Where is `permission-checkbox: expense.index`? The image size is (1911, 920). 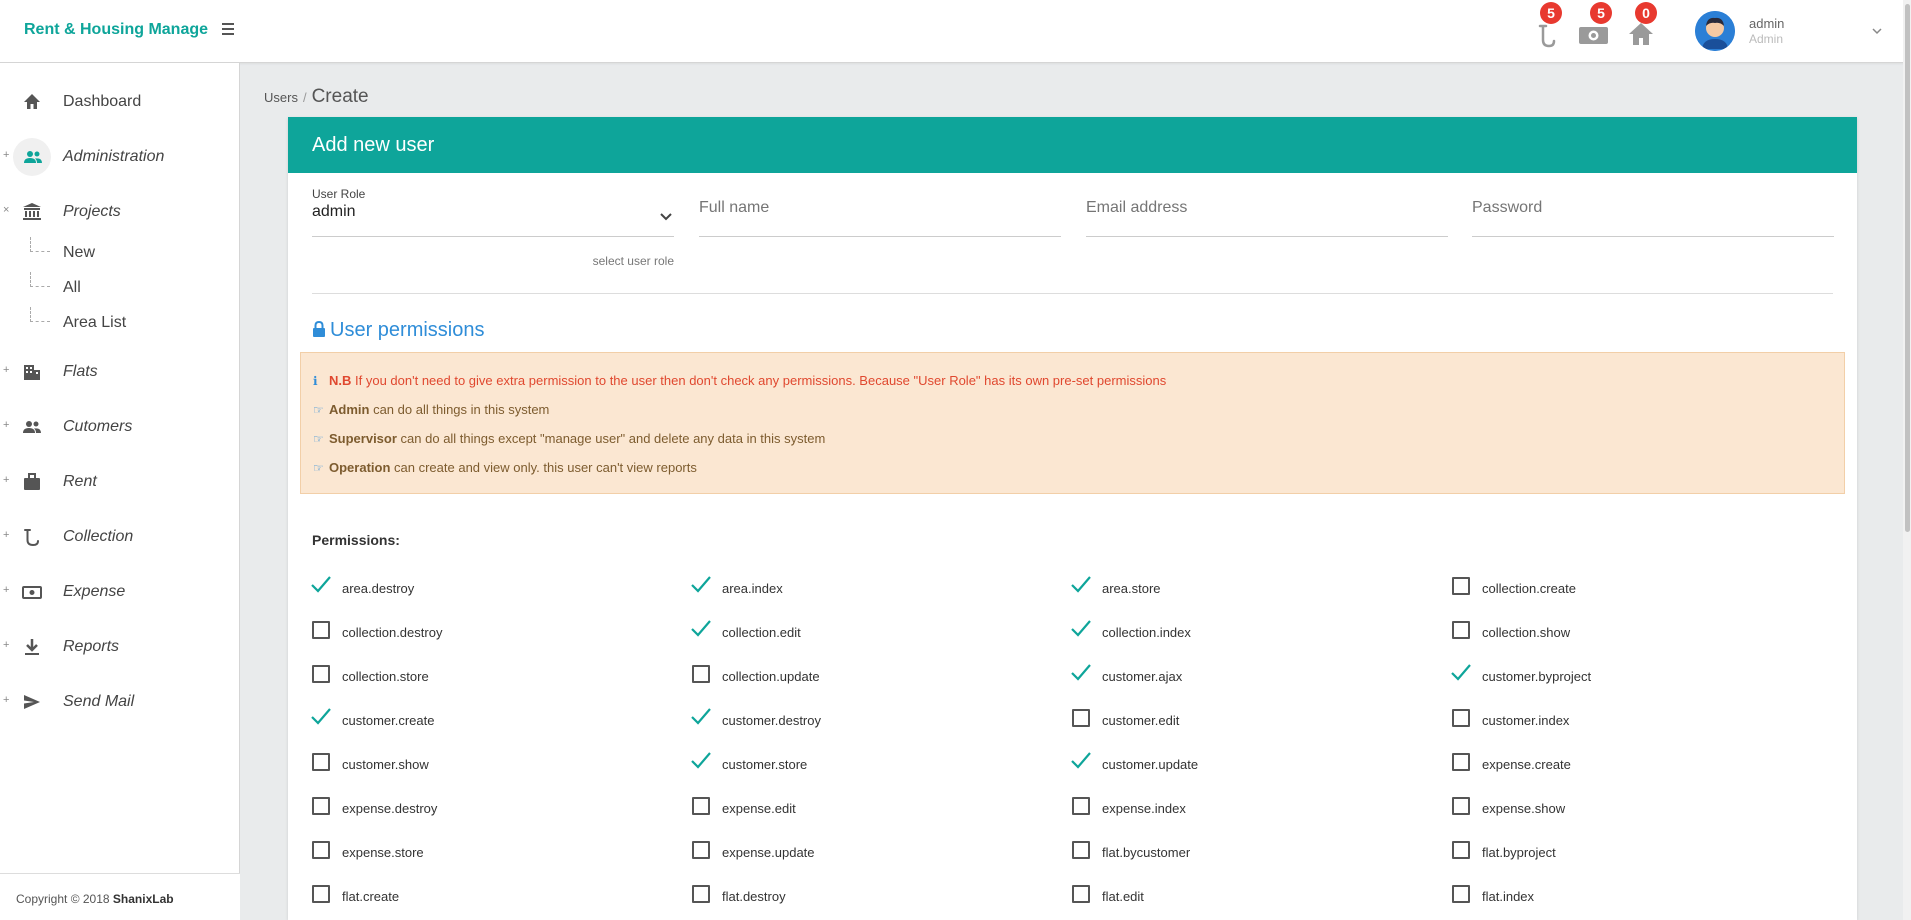
permission-checkbox: expense.index is located at coordinates (1230, 808).